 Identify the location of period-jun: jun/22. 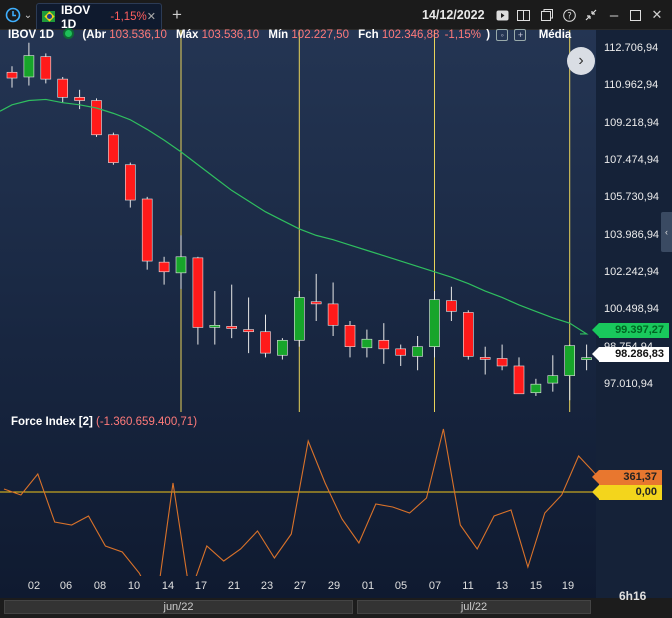
(178, 607).